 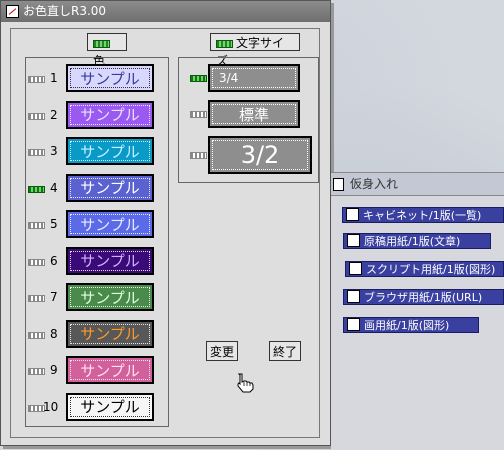 What do you see at coordinates (65, 11) in the screenshot?
I see `window-title: お色直しR3.00` at bounding box center [65, 11].